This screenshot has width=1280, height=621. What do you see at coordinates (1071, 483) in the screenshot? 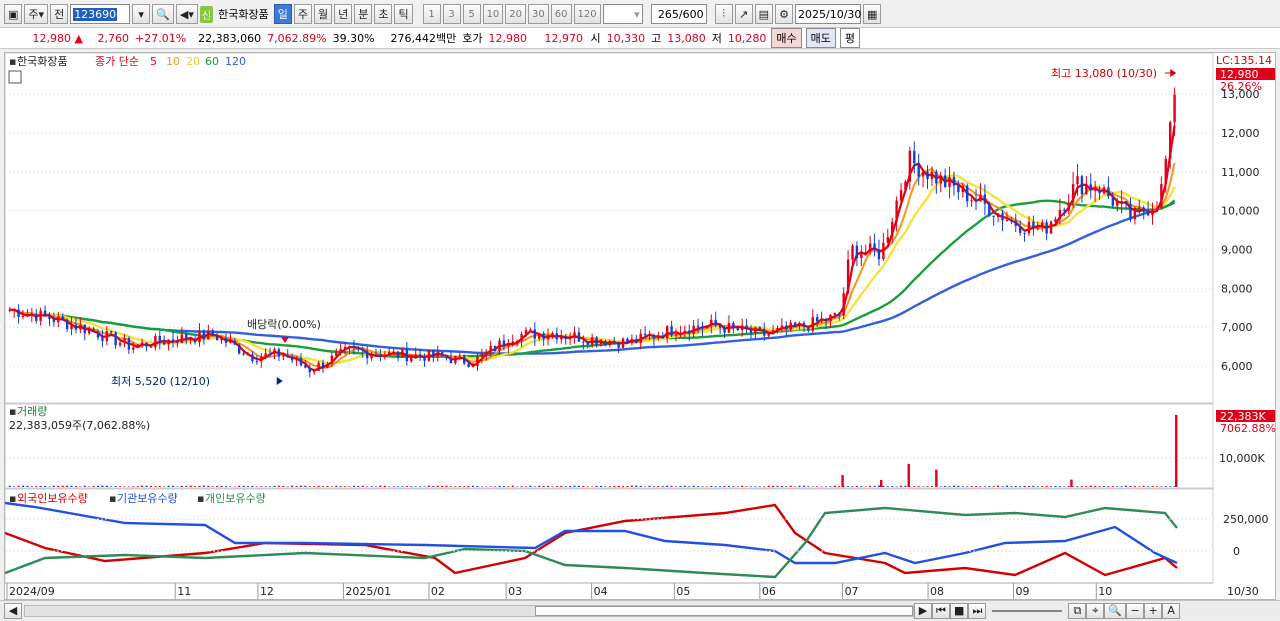
I see `volume-spike` at bounding box center [1071, 483].